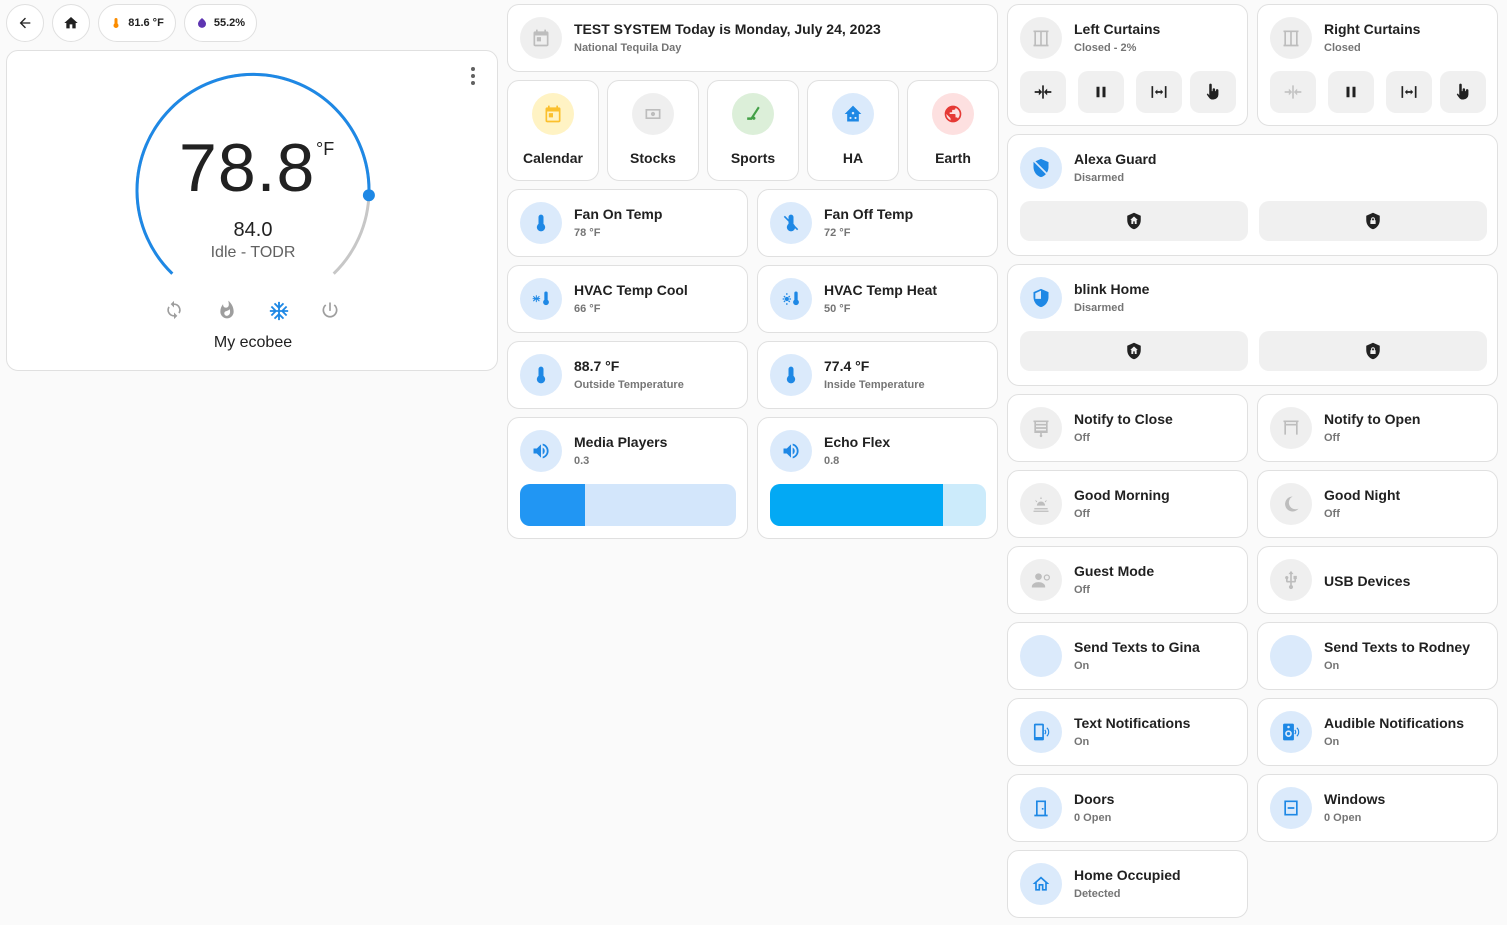 The height and width of the screenshot is (925, 1507). What do you see at coordinates (1252, 325) in the screenshot?
I see `blink-home-card: blink Home Disarmed` at bounding box center [1252, 325].